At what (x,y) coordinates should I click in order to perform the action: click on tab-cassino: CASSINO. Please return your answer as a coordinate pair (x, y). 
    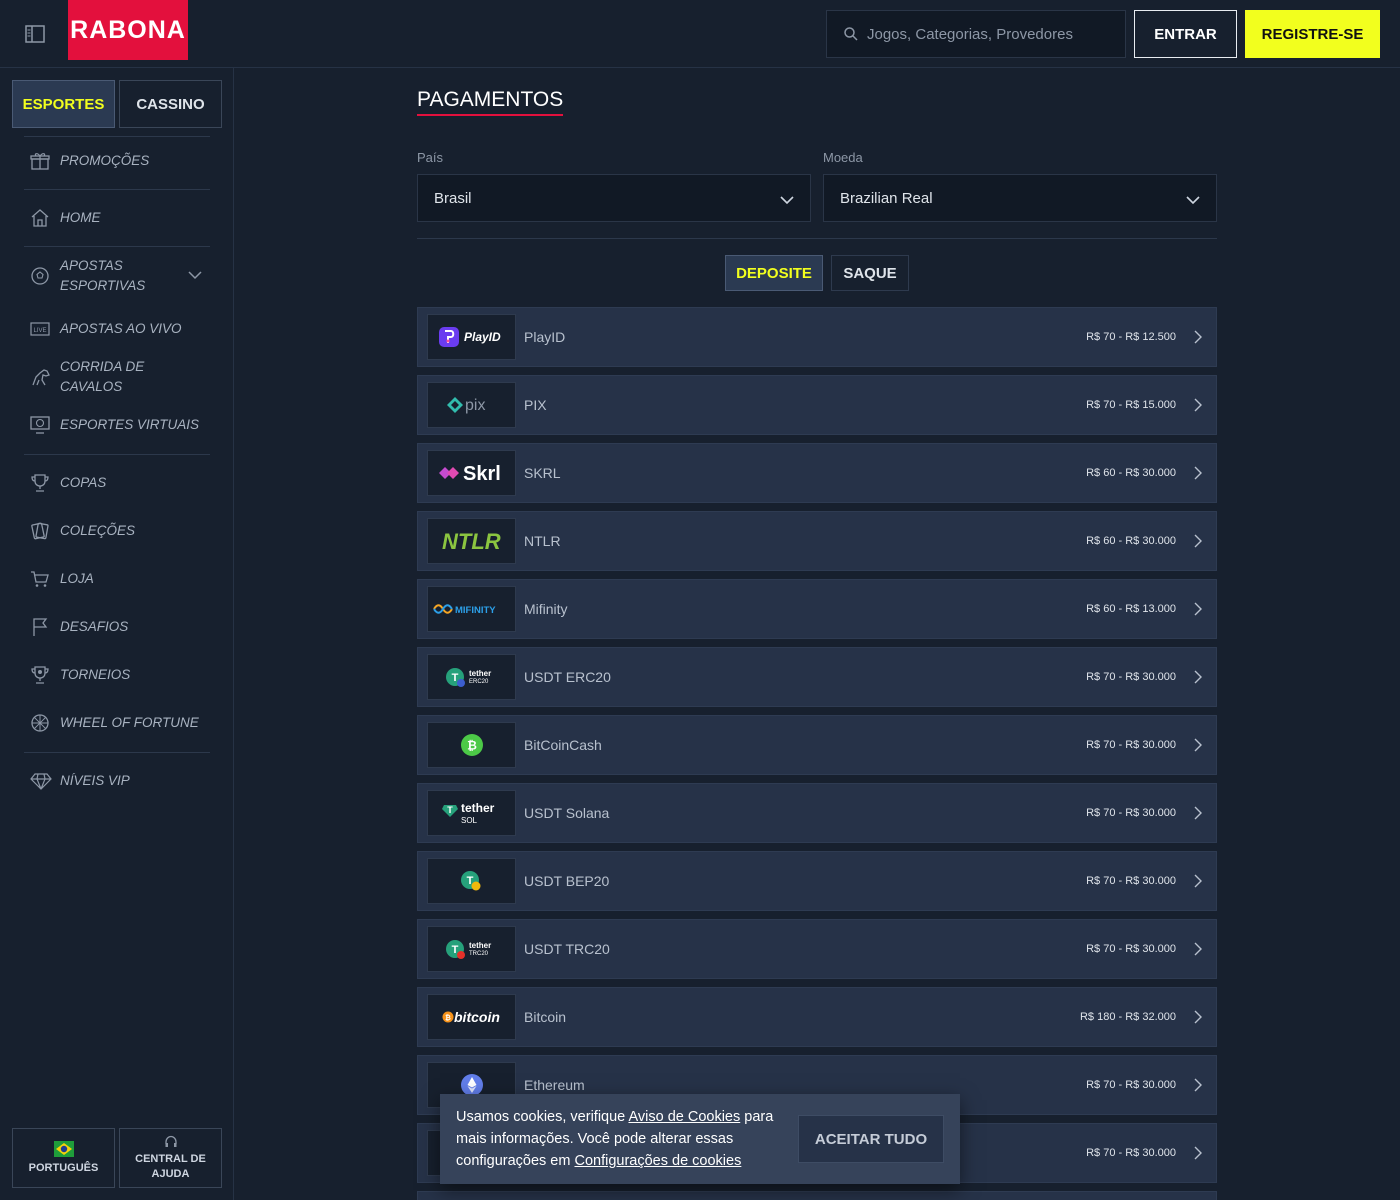
    Looking at the image, I should click on (170, 104).